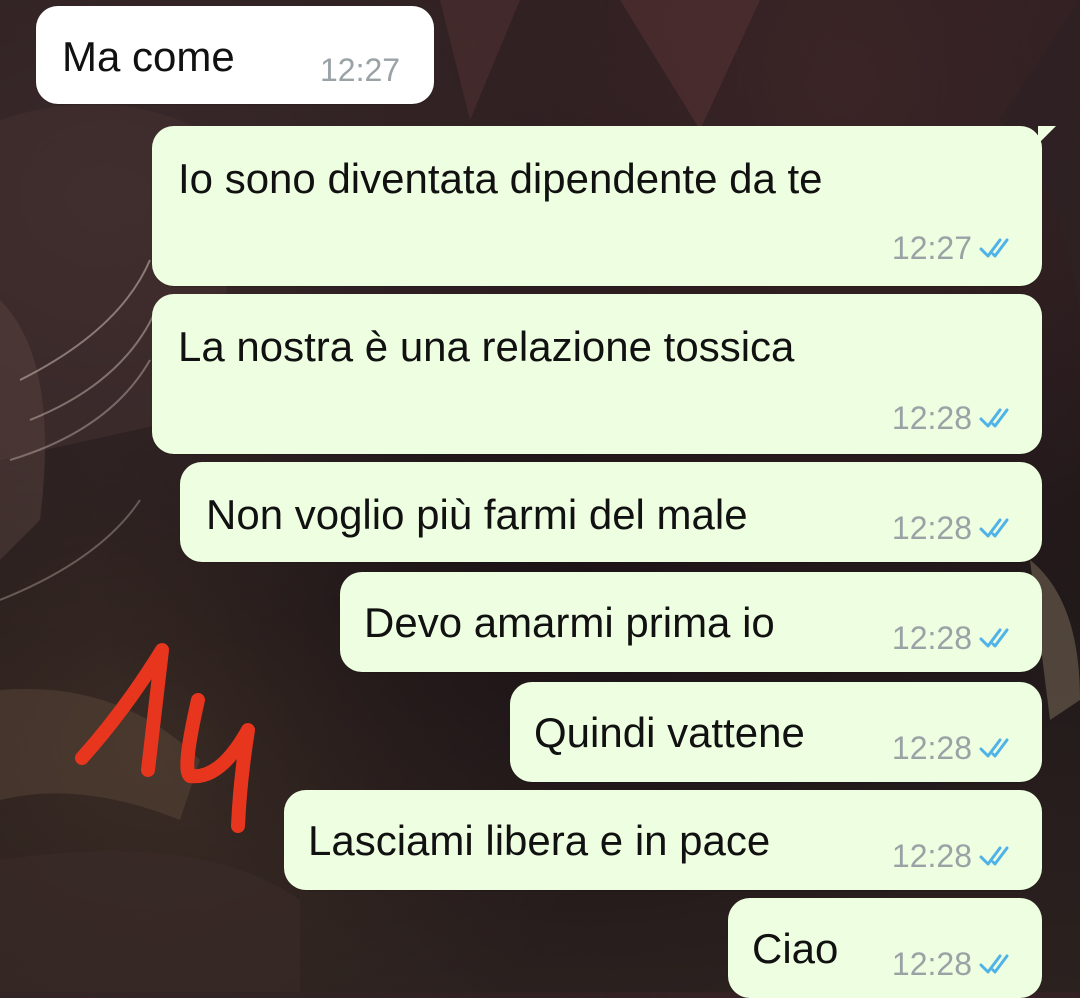 This screenshot has width=1080, height=998. I want to click on message-bubble-outgoing: Non voglio più farmi del male 12:28, so click(611, 512).